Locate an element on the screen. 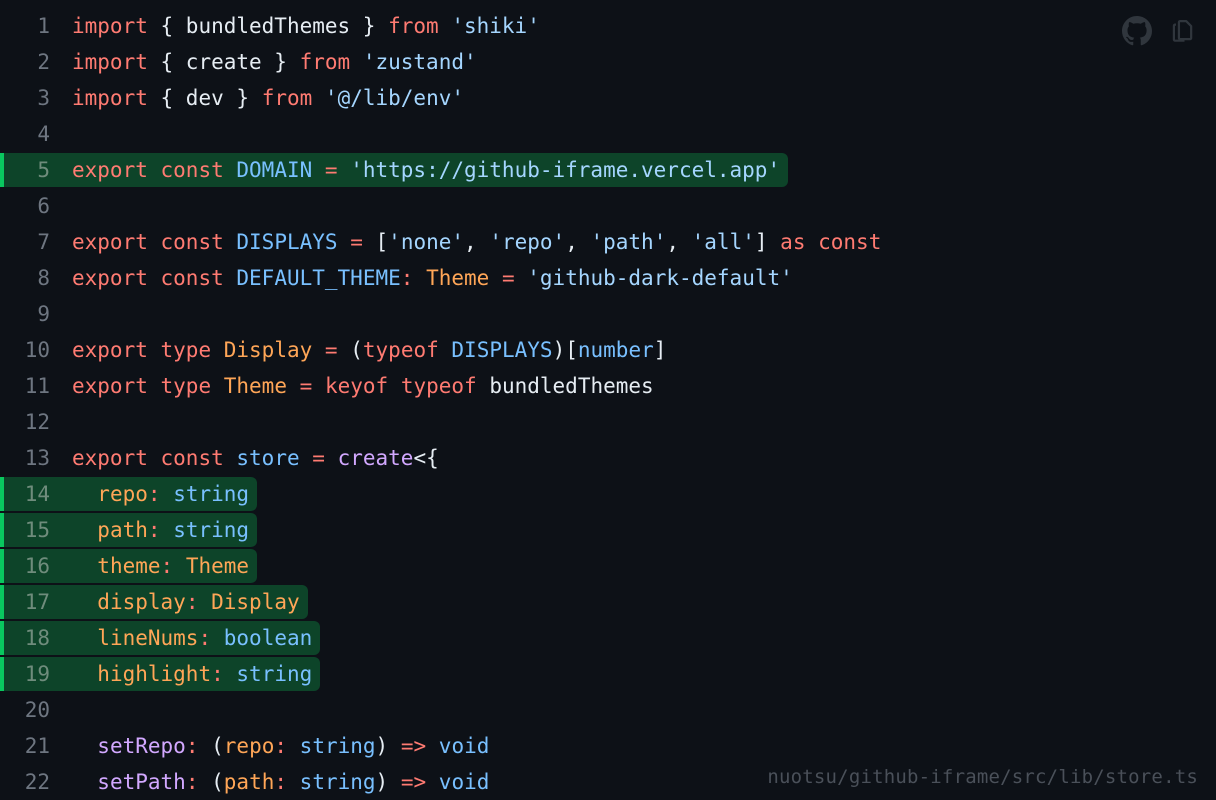 This screenshot has height=800, width=1216. line-content: import { bundledThemes } from 'shiki' is located at coordinates (306, 26).